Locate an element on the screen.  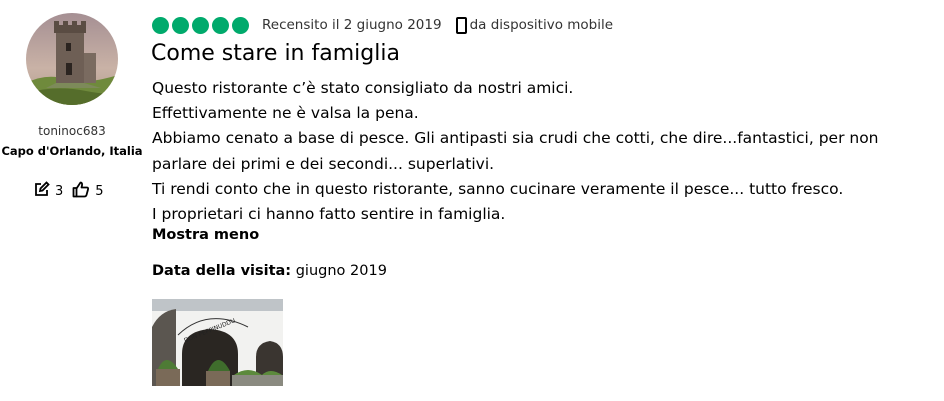
contributions-count: 3 is located at coordinates (59, 191).